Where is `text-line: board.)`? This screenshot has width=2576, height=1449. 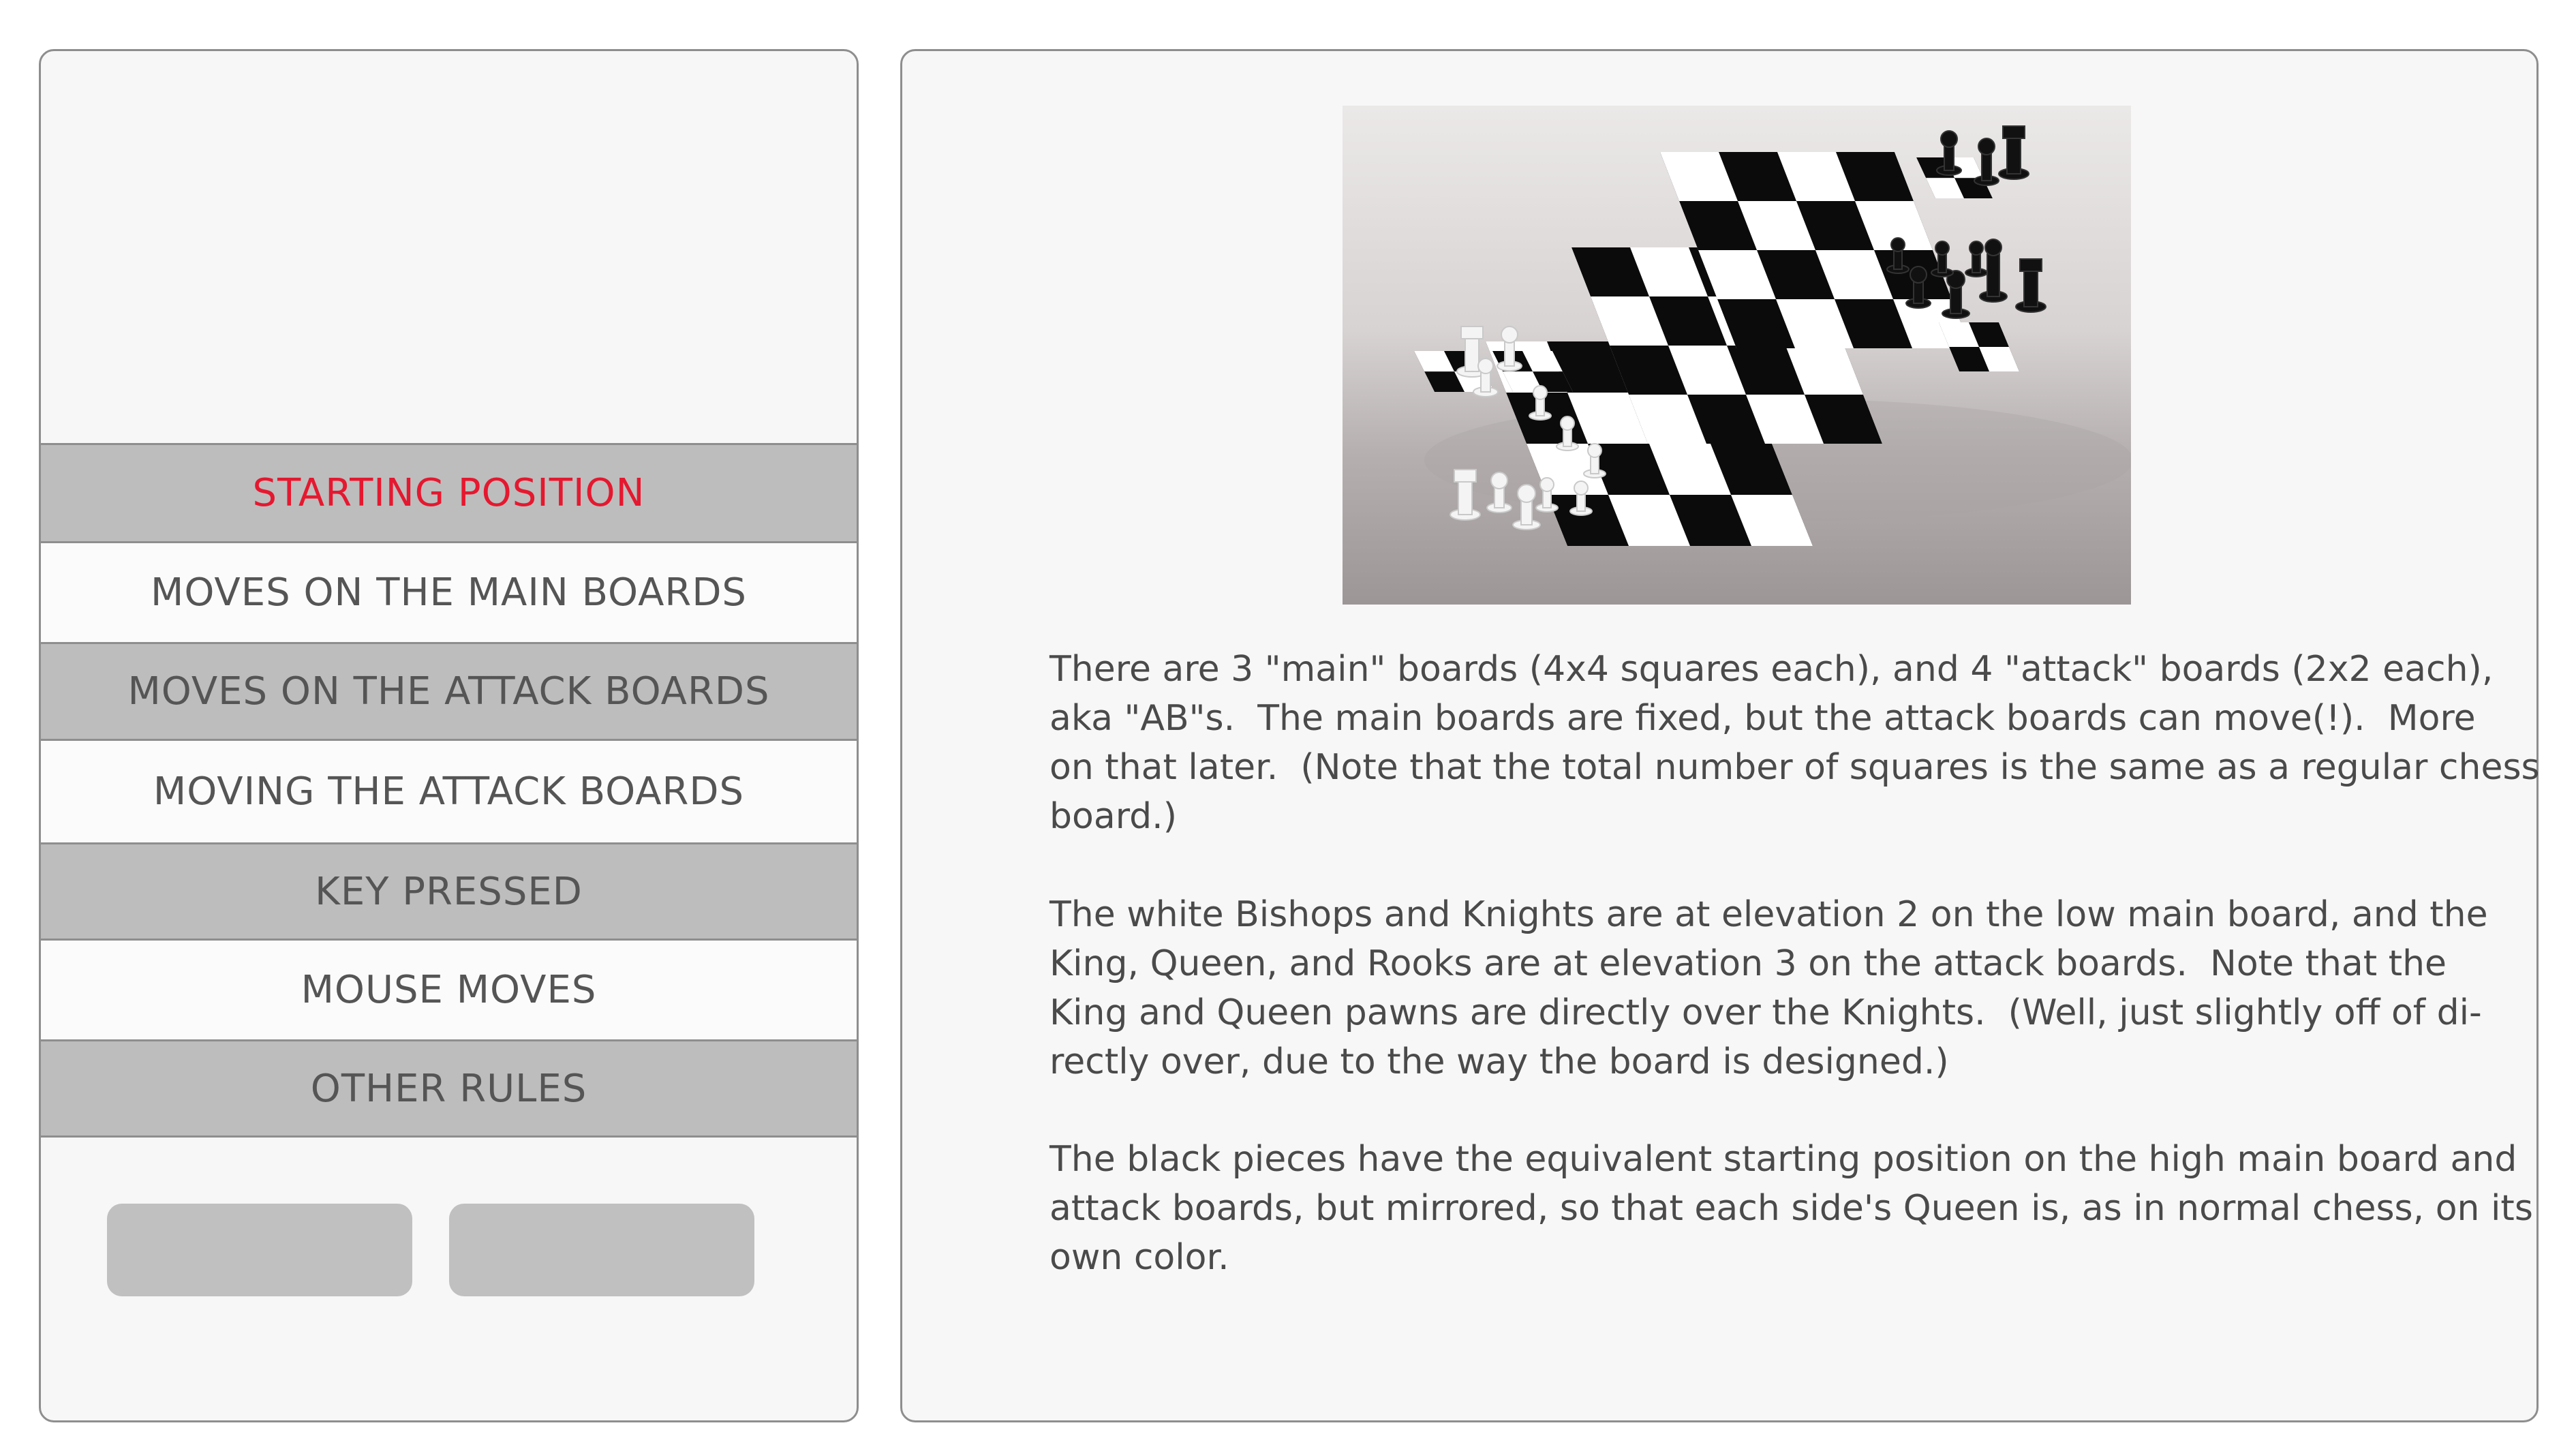
text-line: board.) is located at coordinates (1113, 817).